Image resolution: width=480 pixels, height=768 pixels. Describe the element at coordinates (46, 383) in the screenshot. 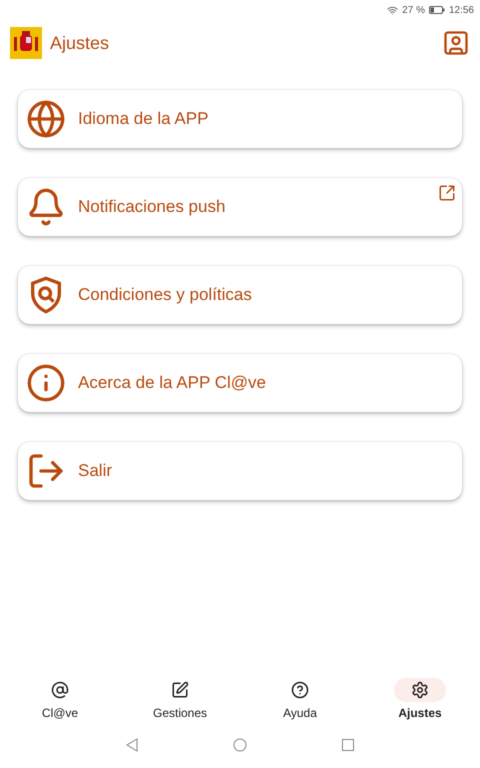

I see `info-icon` at that location.